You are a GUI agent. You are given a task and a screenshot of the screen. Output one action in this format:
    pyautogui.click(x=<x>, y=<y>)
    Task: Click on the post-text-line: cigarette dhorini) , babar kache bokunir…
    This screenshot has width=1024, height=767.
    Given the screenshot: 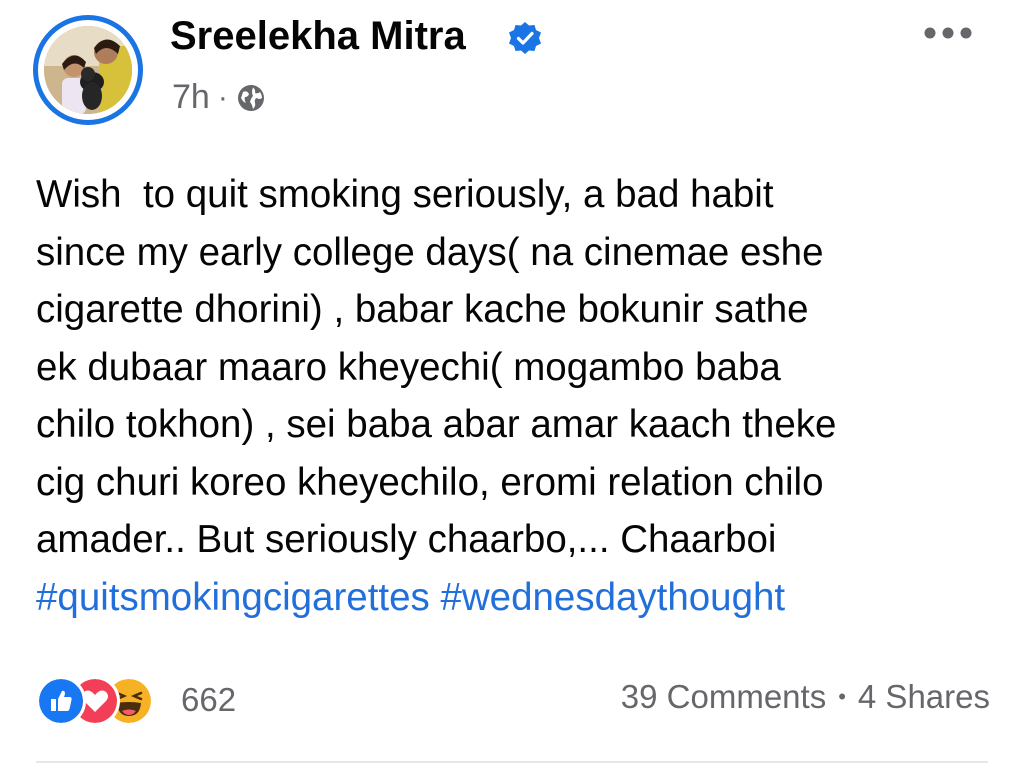 What is the action you would take?
    pyautogui.click(x=422, y=309)
    